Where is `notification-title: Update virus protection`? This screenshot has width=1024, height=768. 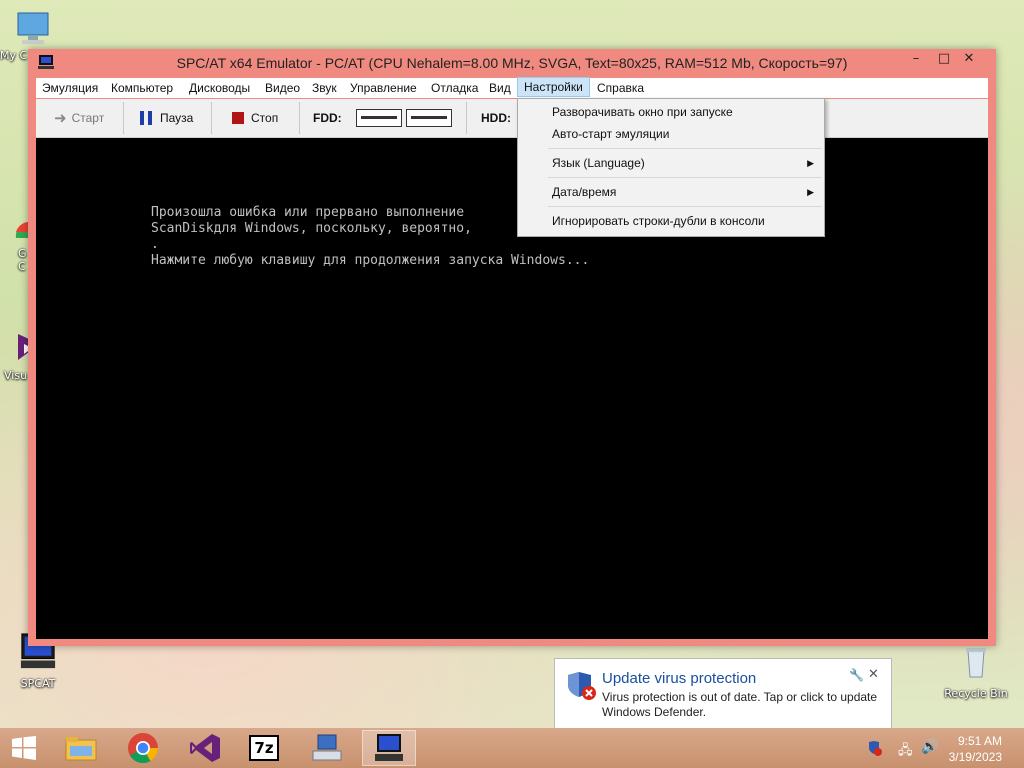
notification-title: Update virus protection is located at coordinates (679, 678).